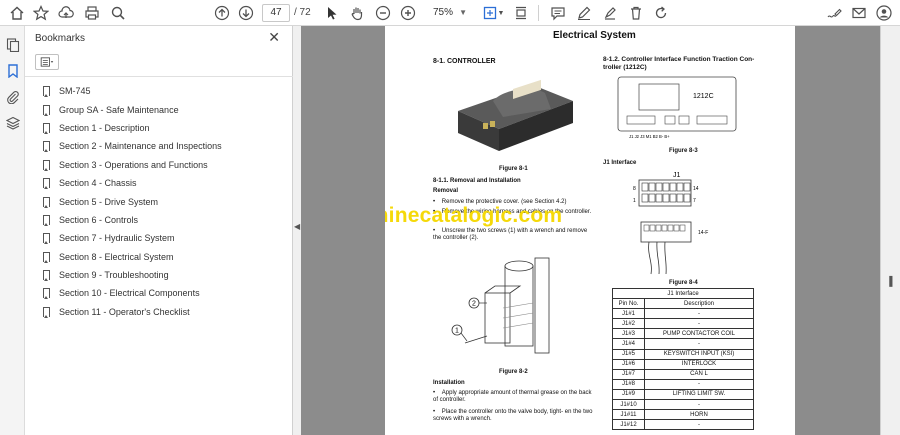 Image resolution: width=900 pixels, height=435 pixels. What do you see at coordinates (889, 281) in the screenshot?
I see `collapse-right-icon: ▐` at bounding box center [889, 281].